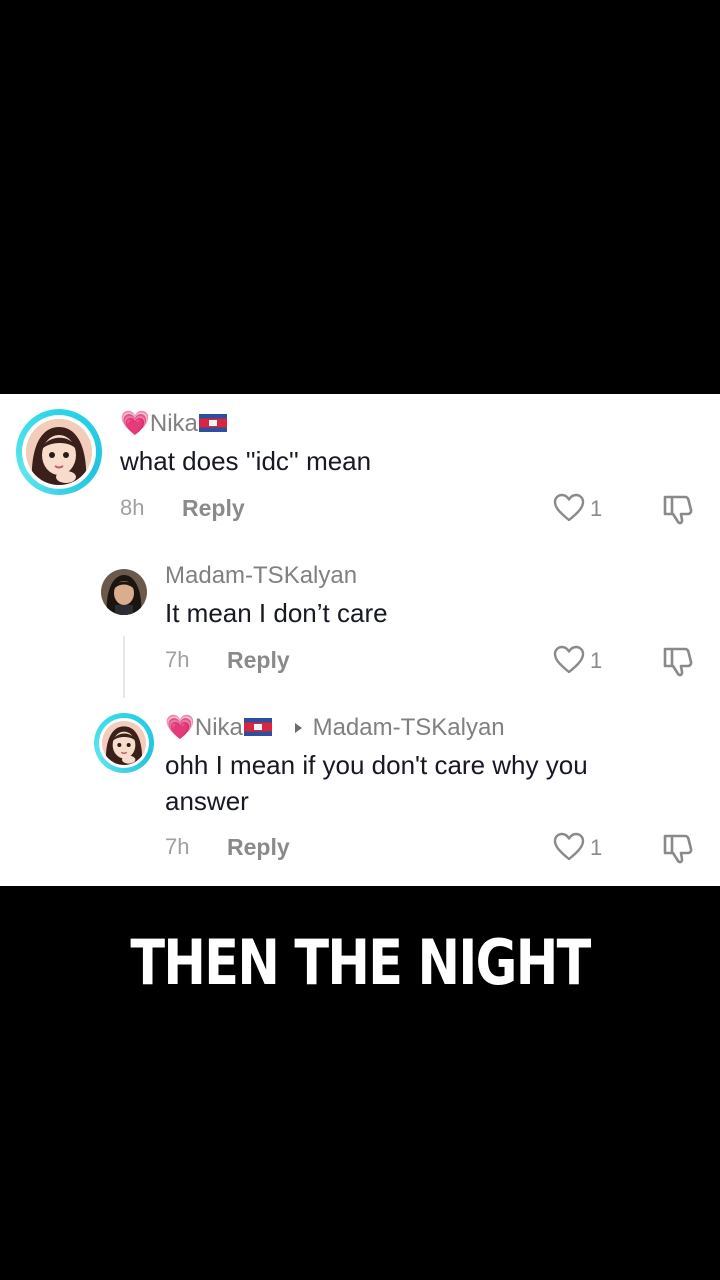 The height and width of the screenshot is (1280, 720). Describe the element at coordinates (173, 424) in the screenshot. I see `comment-username: 💗Nika` at that location.